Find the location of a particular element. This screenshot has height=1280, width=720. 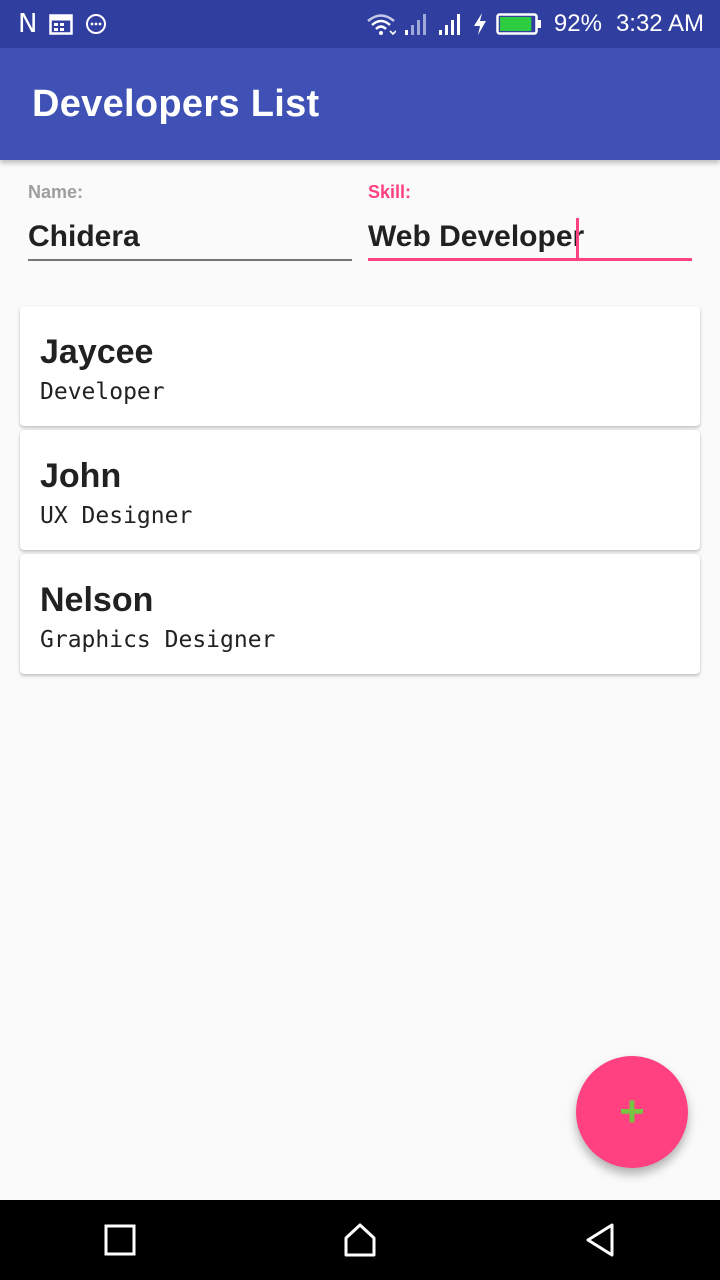

status-right: 92% 3:32 AM is located at coordinates (535, 24).